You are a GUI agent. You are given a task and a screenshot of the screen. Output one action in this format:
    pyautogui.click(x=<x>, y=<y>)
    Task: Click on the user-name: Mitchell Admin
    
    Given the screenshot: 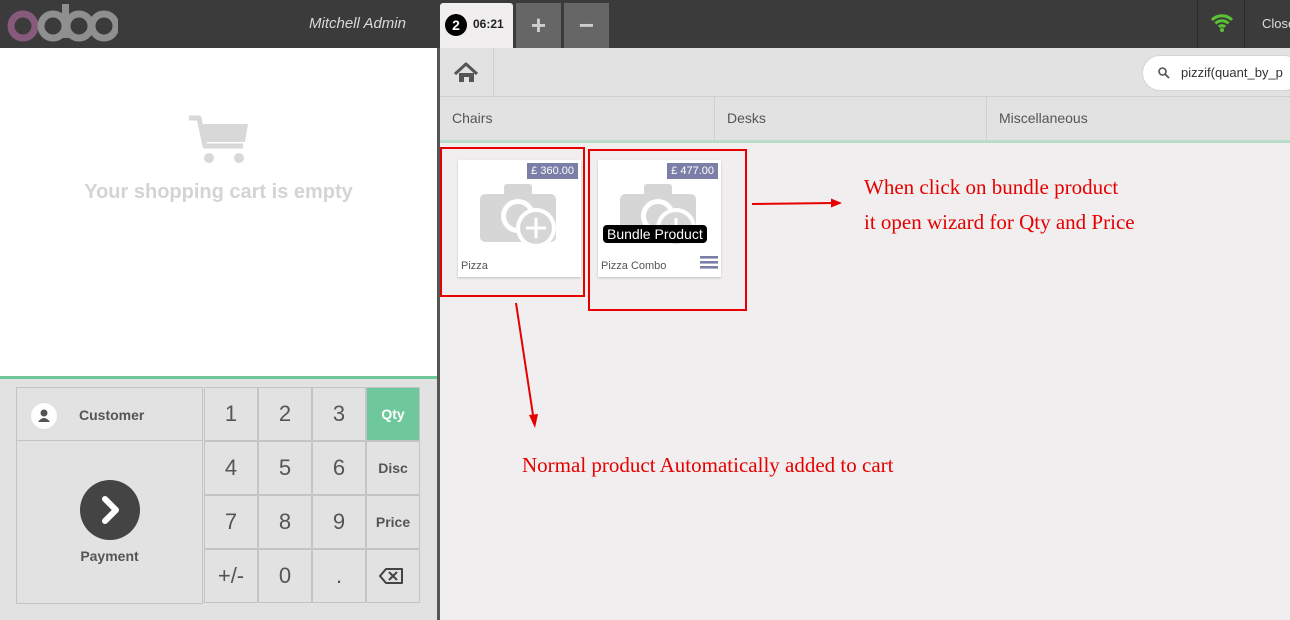 What is the action you would take?
    pyautogui.click(x=357, y=23)
    